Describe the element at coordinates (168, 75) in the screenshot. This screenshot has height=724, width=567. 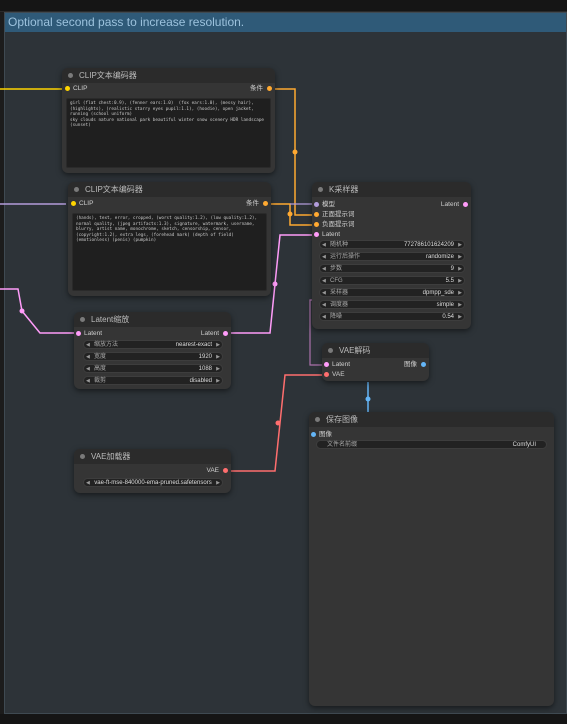
I see `clip-top-title-bar: CLIP文本编码器` at that location.